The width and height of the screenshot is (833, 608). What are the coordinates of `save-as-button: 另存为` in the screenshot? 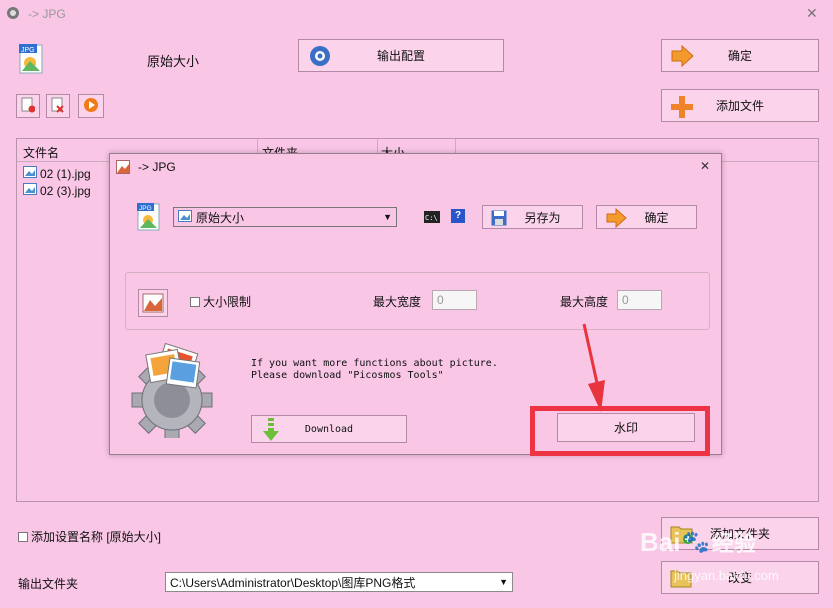 It's located at (532, 217).